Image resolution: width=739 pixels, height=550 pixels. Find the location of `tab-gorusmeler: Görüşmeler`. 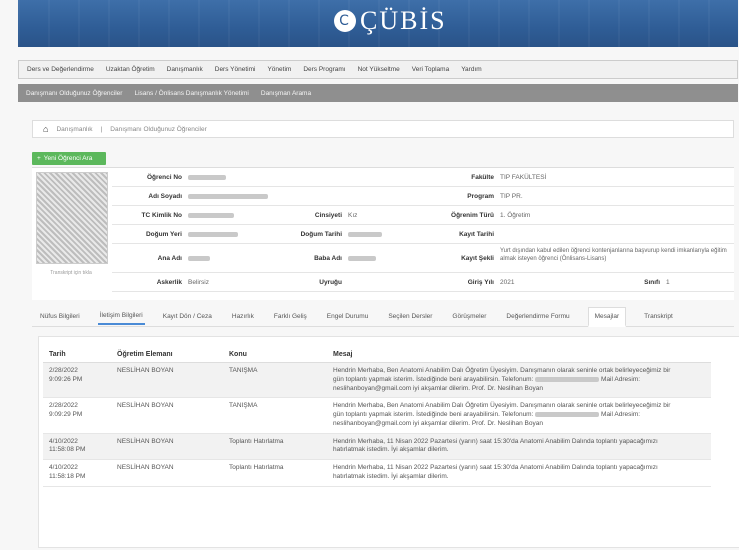

tab-gorusmeler: Görüşmeler is located at coordinates (469, 316).